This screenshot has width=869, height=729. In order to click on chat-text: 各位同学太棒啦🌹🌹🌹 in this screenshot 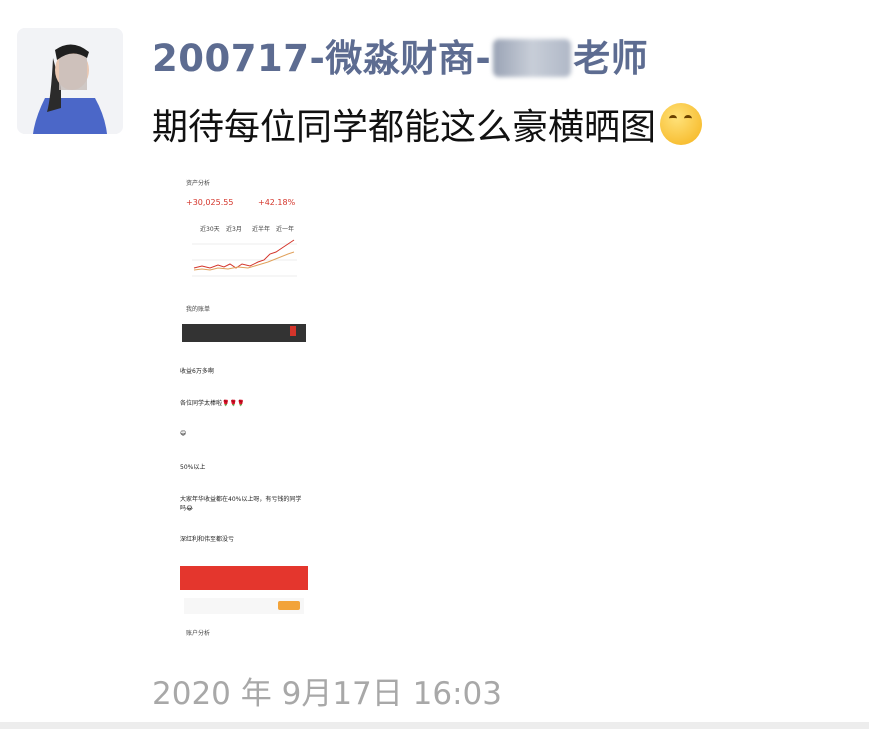, I will do `click(212, 403)`.